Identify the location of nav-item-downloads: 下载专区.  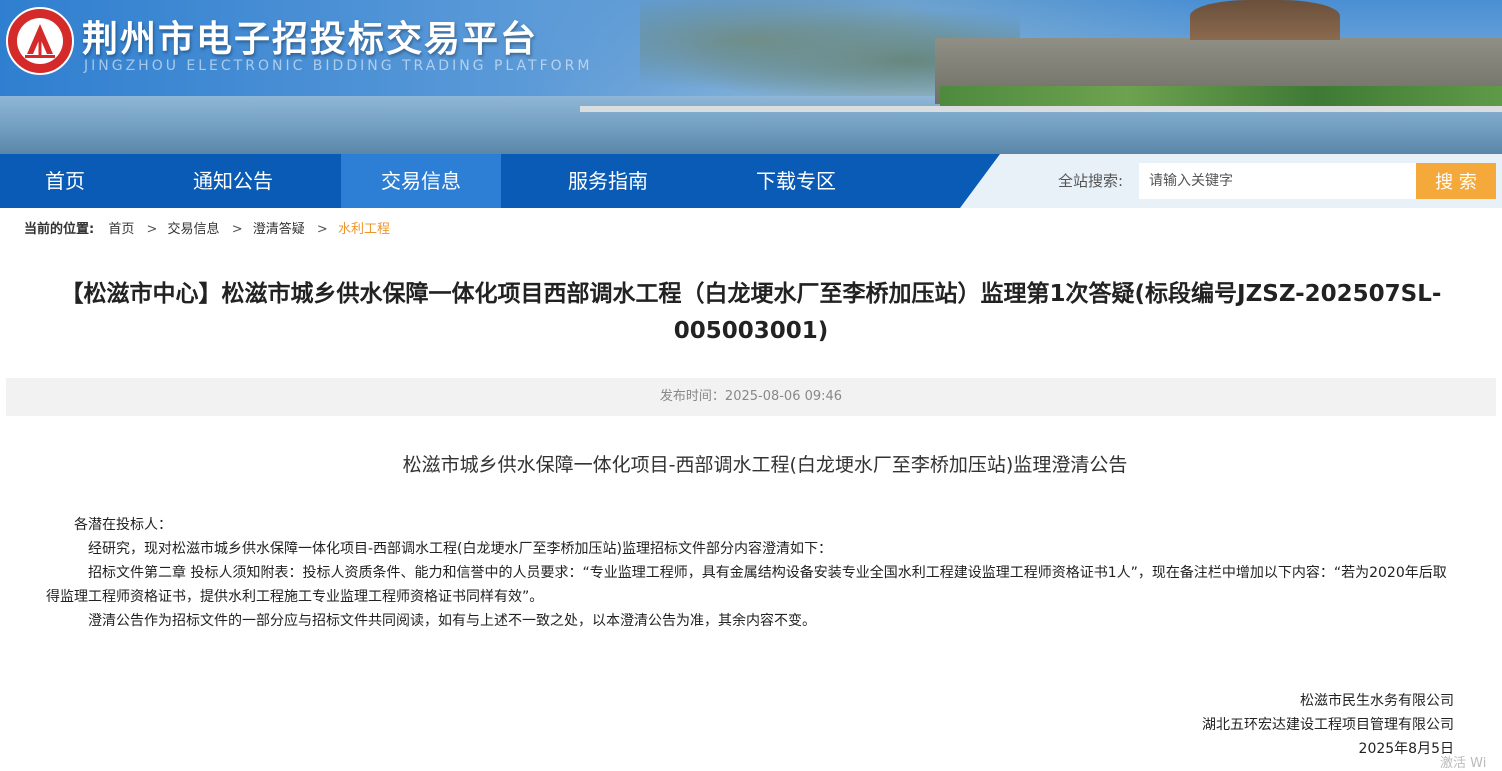
(796, 181).